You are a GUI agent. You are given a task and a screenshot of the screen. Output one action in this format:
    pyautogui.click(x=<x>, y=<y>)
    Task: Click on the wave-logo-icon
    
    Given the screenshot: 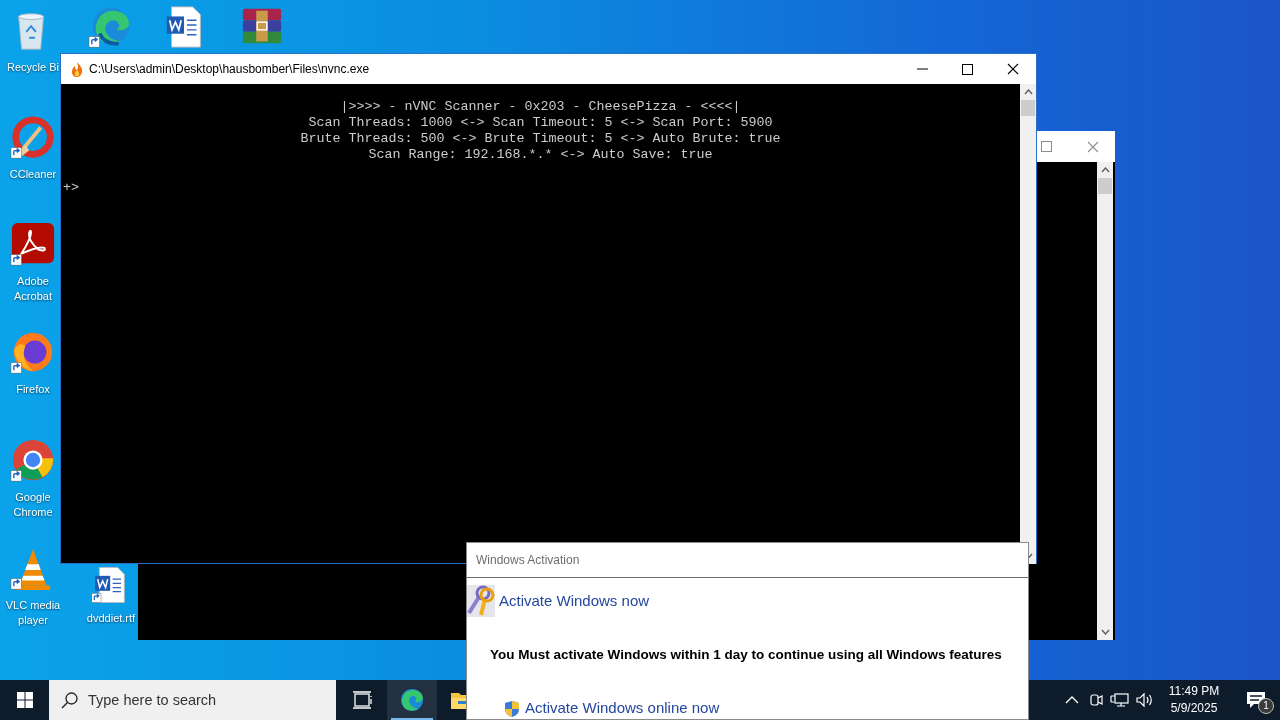 What is the action you would take?
    pyautogui.click(x=412, y=700)
    